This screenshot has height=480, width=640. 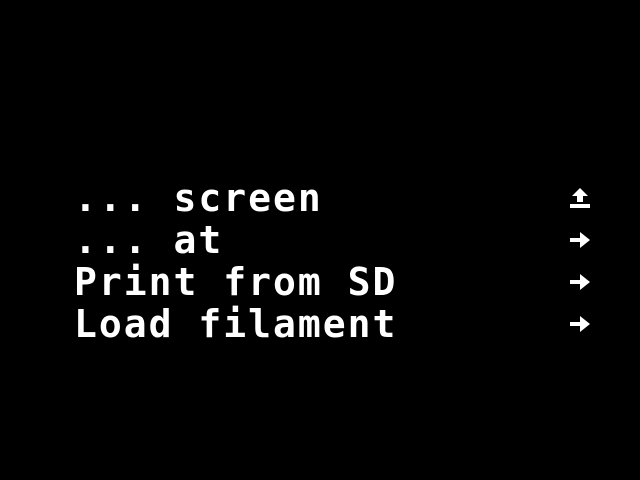 I want to click on menu-item-heat: ... at, so click(x=334, y=240).